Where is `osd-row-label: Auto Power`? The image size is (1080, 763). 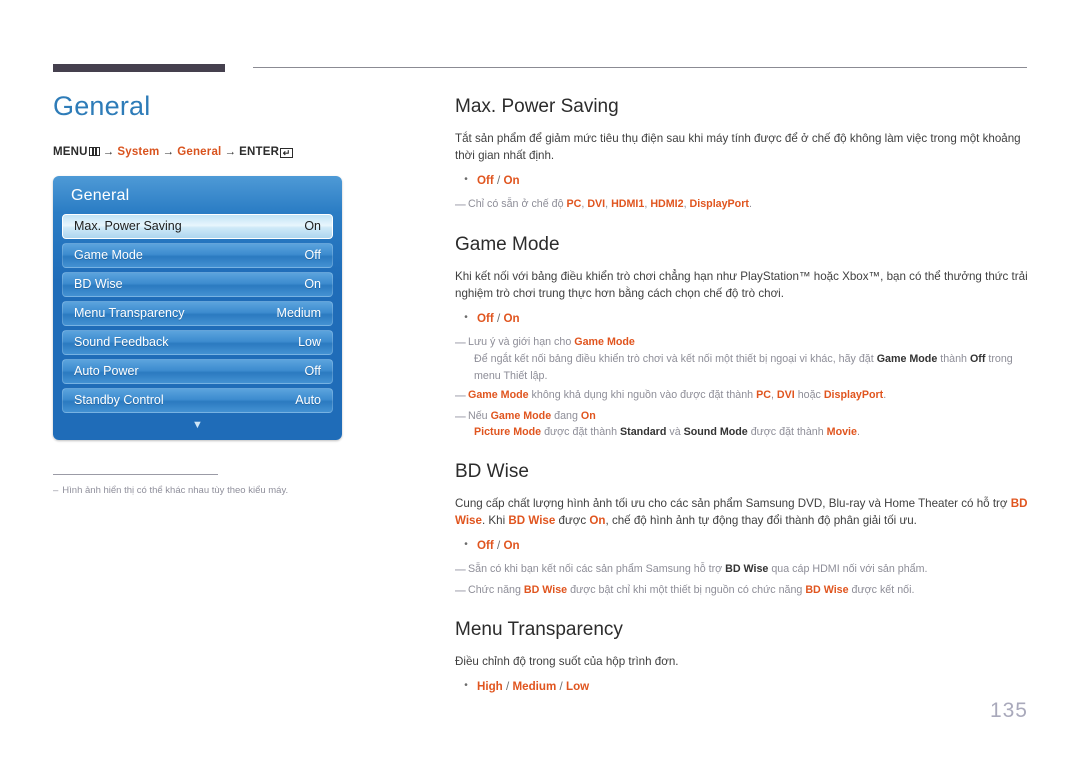
osd-row-label: Auto Power is located at coordinates (106, 371).